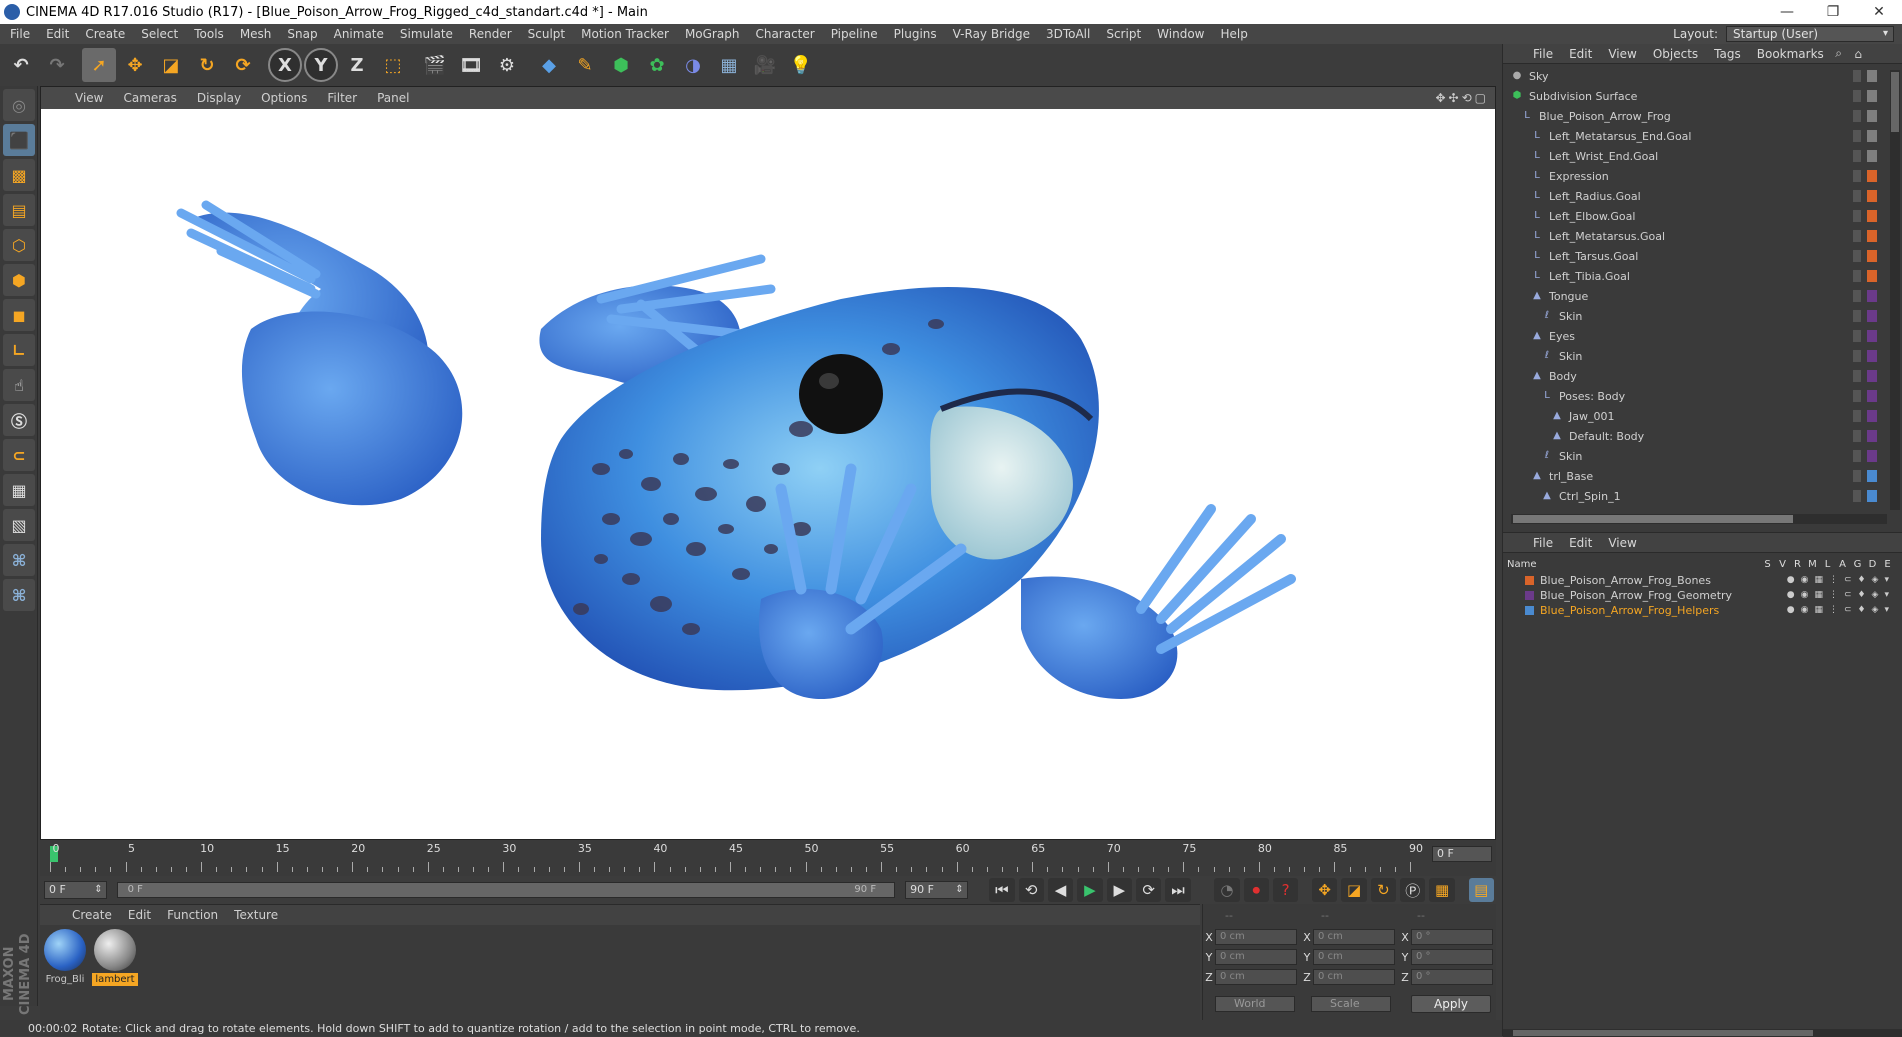 This screenshot has height=1037, width=1902. I want to click on object-tree-row: ▲ Tongue, so click(1693, 296).